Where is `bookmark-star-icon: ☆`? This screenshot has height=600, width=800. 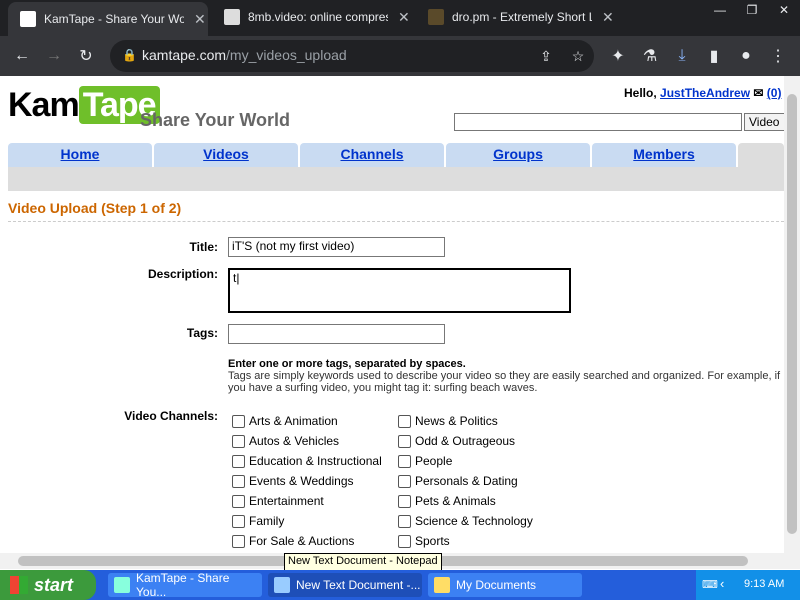 bookmark-star-icon: ☆ is located at coordinates (578, 56).